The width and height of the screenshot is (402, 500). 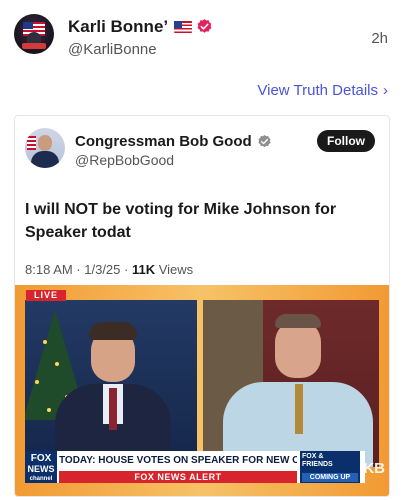 What do you see at coordinates (45, 159) in the screenshot?
I see `avatar-suit` at bounding box center [45, 159].